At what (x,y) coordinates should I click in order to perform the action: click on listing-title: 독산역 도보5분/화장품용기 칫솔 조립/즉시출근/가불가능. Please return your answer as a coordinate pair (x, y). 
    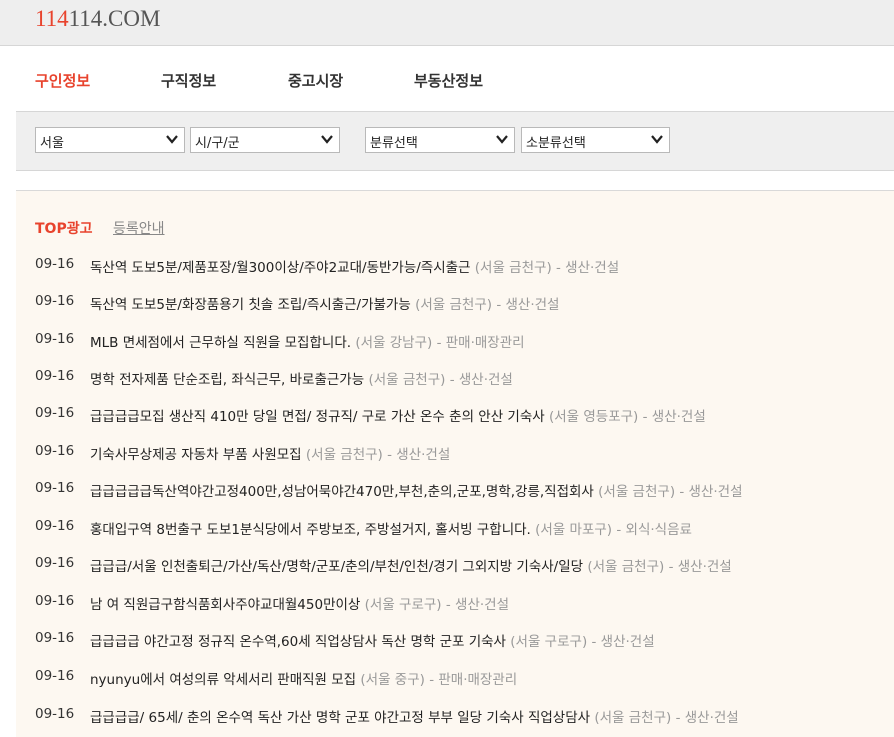
    Looking at the image, I should click on (250, 305).